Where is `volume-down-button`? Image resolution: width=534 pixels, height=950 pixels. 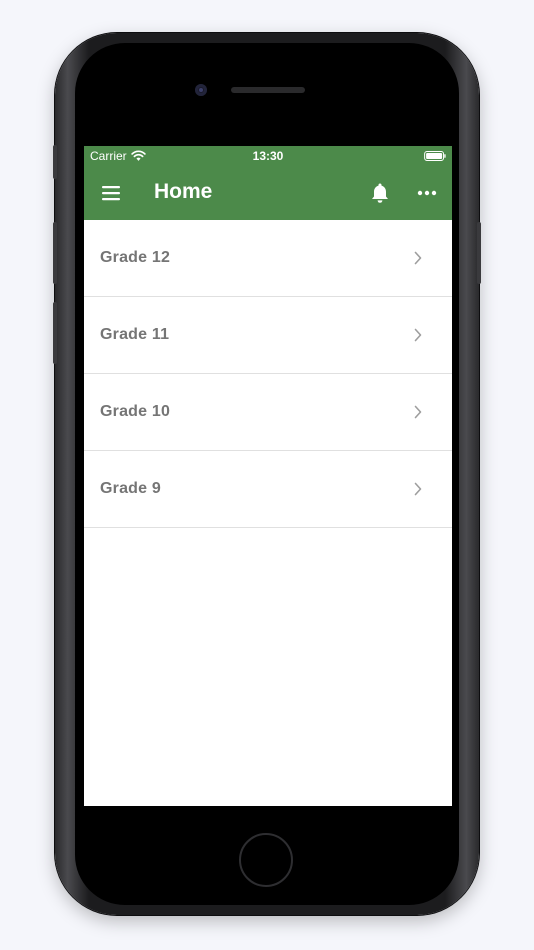
volume-down-button is located at coordinates (55, 333).